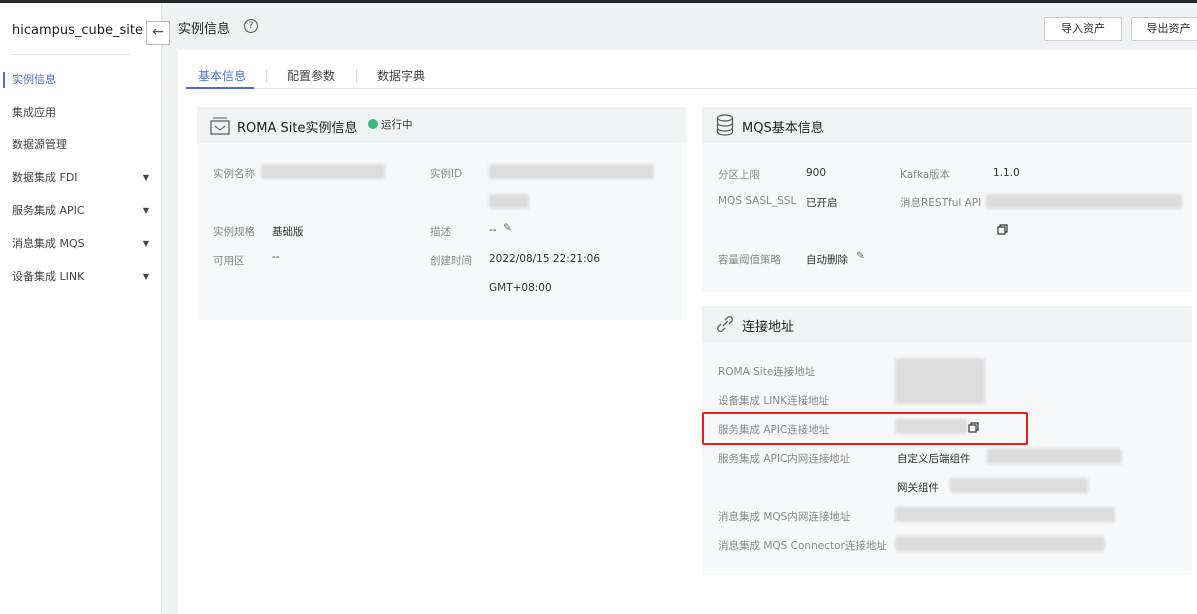 The height and width of the screenshot is (614, 1197). Describe the element at coordinates (1083, 29) in the screenshot. I see `import-assets-button: 导入资产` at that location.